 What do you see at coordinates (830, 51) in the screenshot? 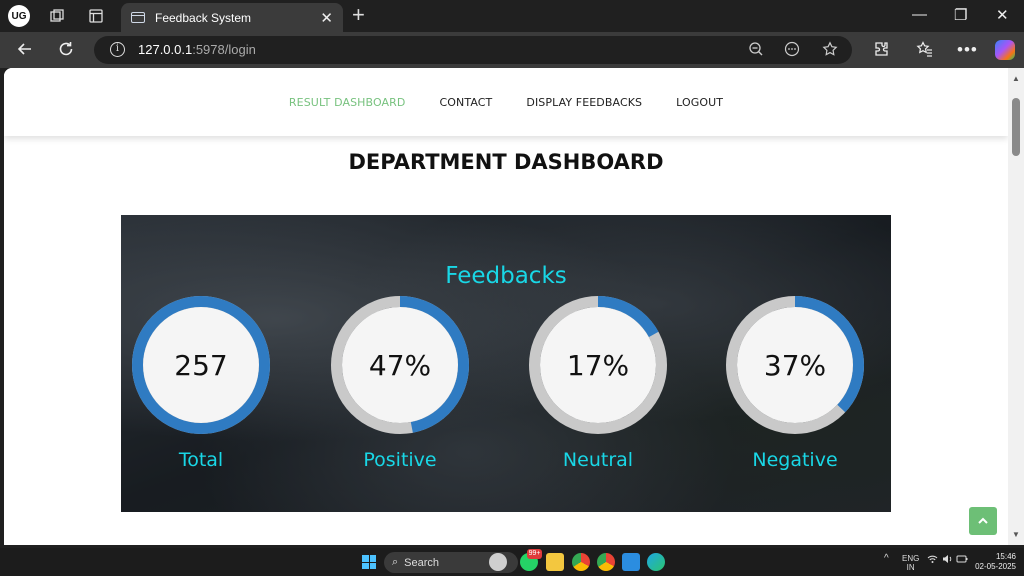
I see `favorite-star-icon` at bounding box center [830, 51].